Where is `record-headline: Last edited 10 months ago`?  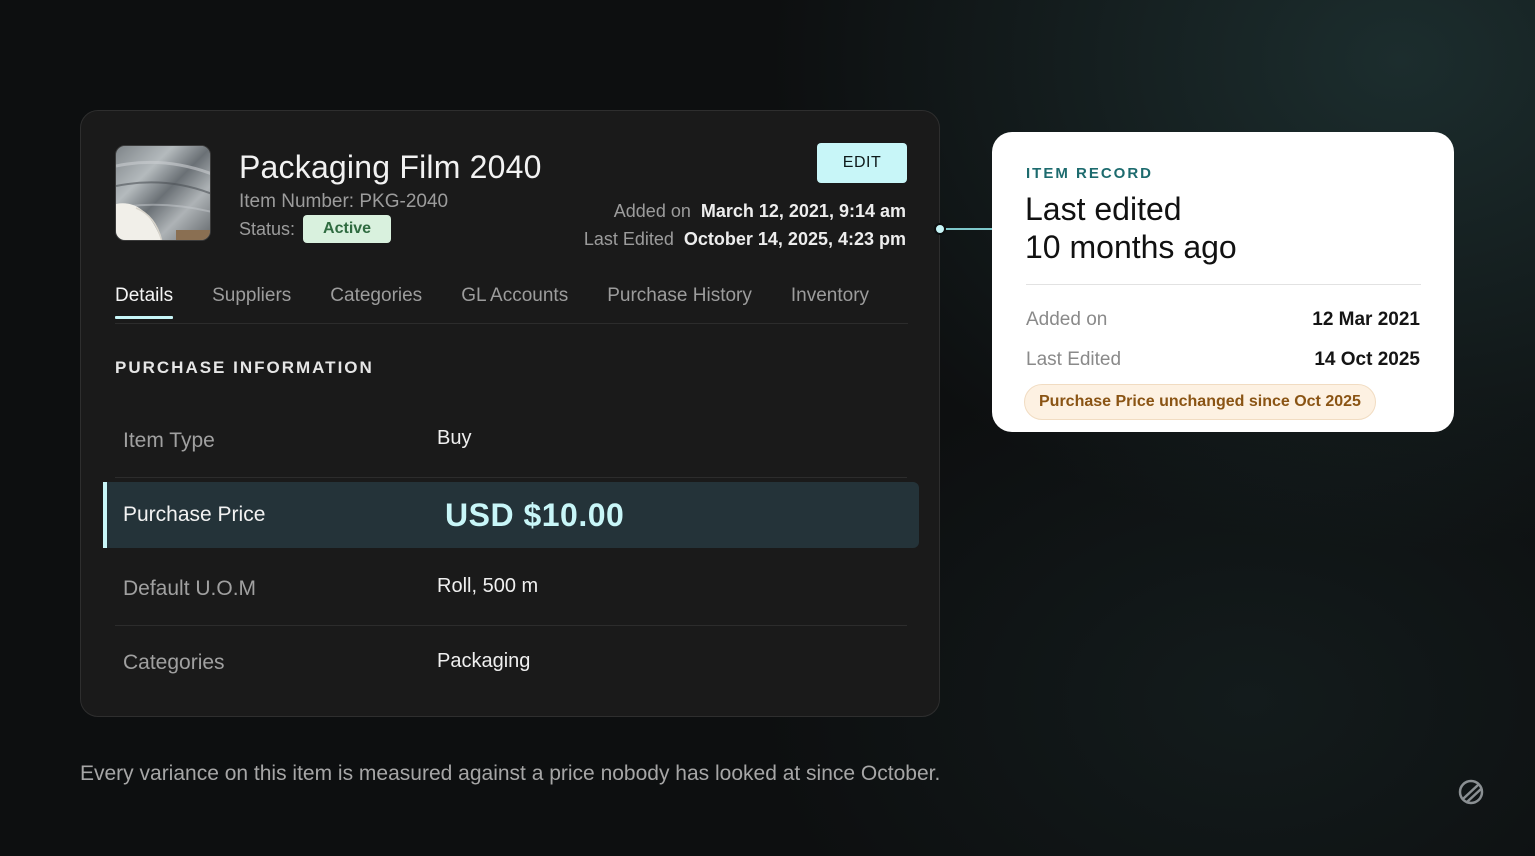 record-headline: Last edited 10 months ago is located at coordinates (1215, 228).